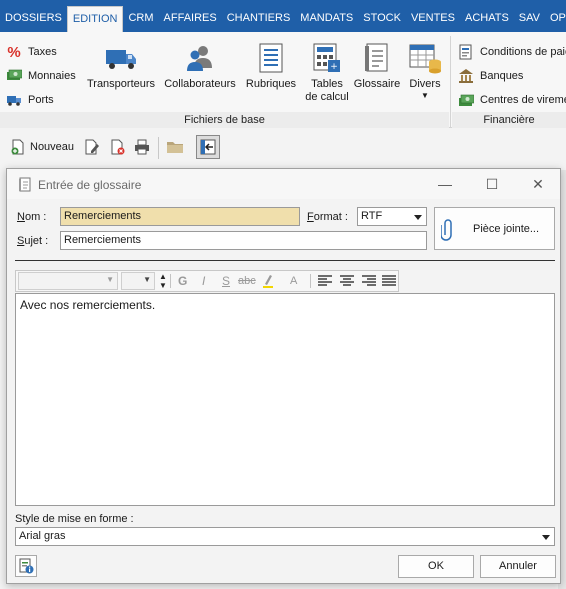 The width and height of the screenshot is (566, 589). Describe the element at coordinates (369, 281) in the screenshot. I see `align-right-icon` at that location.